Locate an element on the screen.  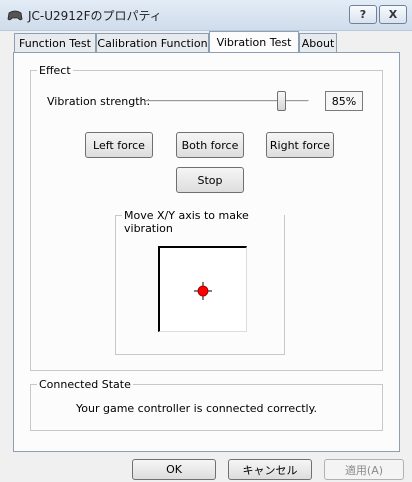
ok-button: OK is located at coordinates (174, 469).